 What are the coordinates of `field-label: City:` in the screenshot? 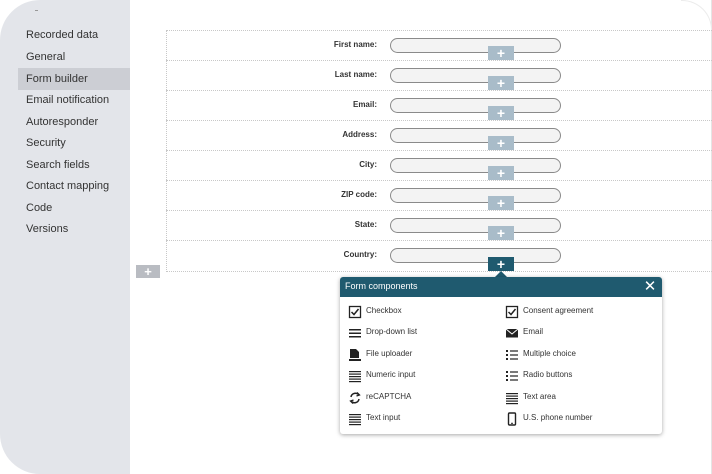 It's located at (368, 164).